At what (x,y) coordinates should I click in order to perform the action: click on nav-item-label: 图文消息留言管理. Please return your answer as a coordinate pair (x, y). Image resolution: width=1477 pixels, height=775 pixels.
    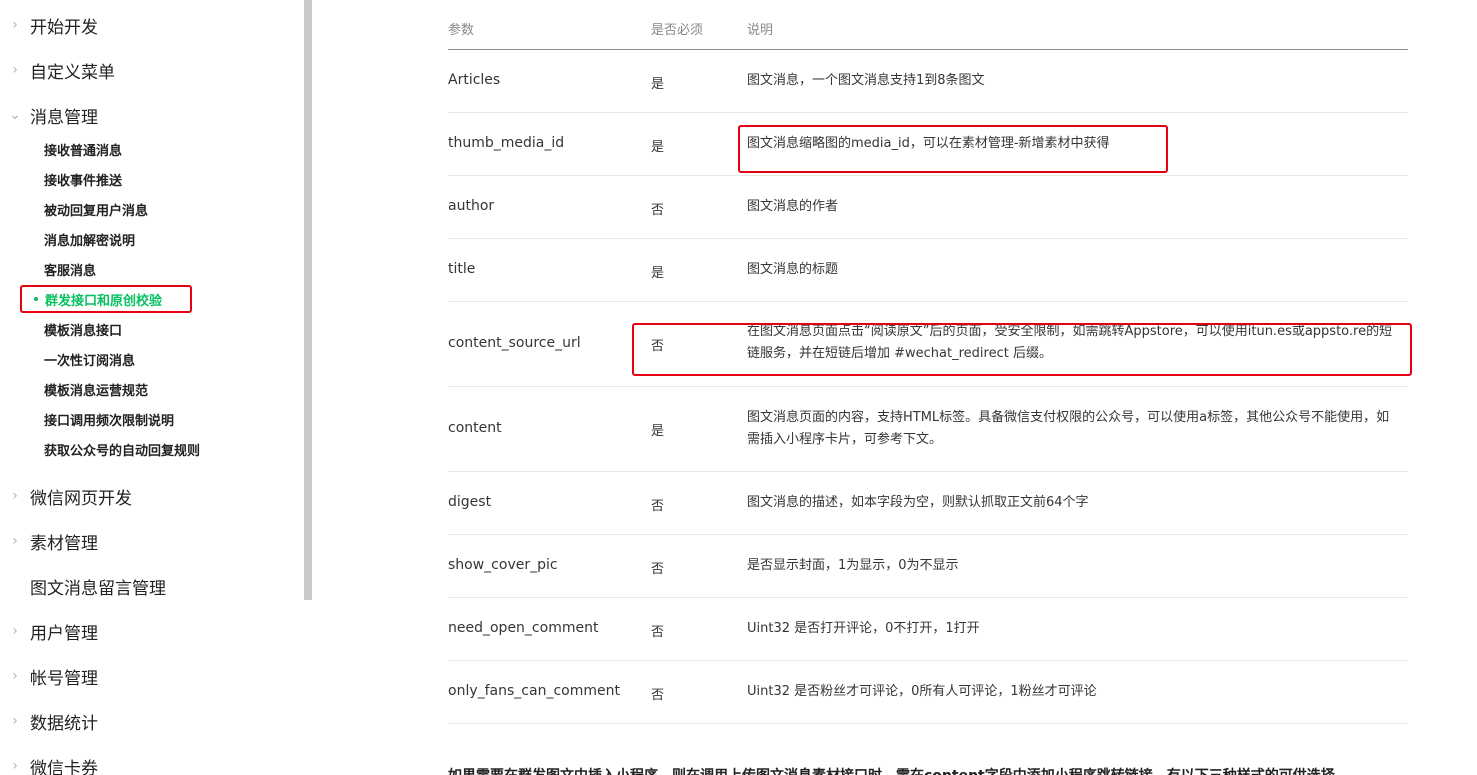
    Looking at the image, I should click on (98, 588).